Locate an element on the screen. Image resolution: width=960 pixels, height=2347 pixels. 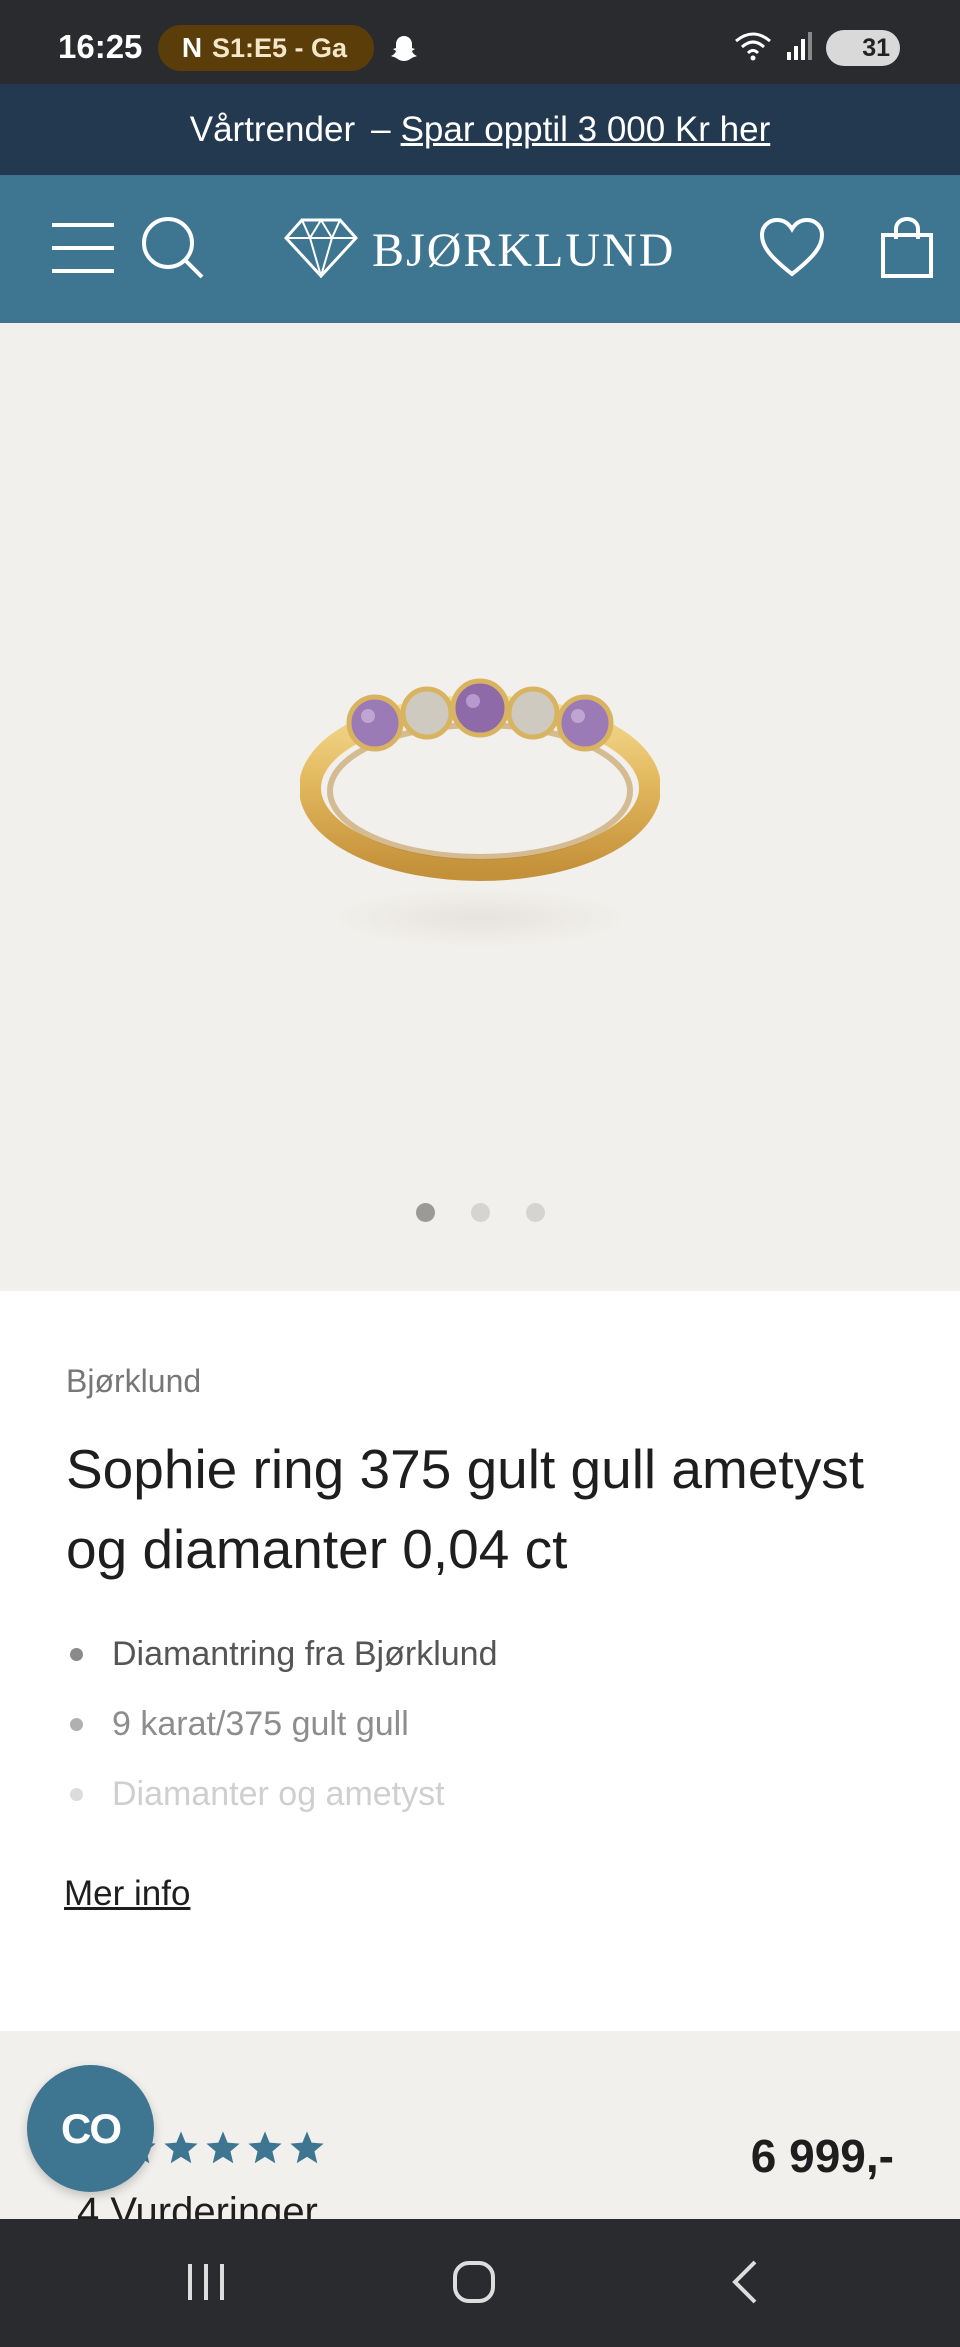
battery-indicator: 31 is located at coordinates (863, 48).